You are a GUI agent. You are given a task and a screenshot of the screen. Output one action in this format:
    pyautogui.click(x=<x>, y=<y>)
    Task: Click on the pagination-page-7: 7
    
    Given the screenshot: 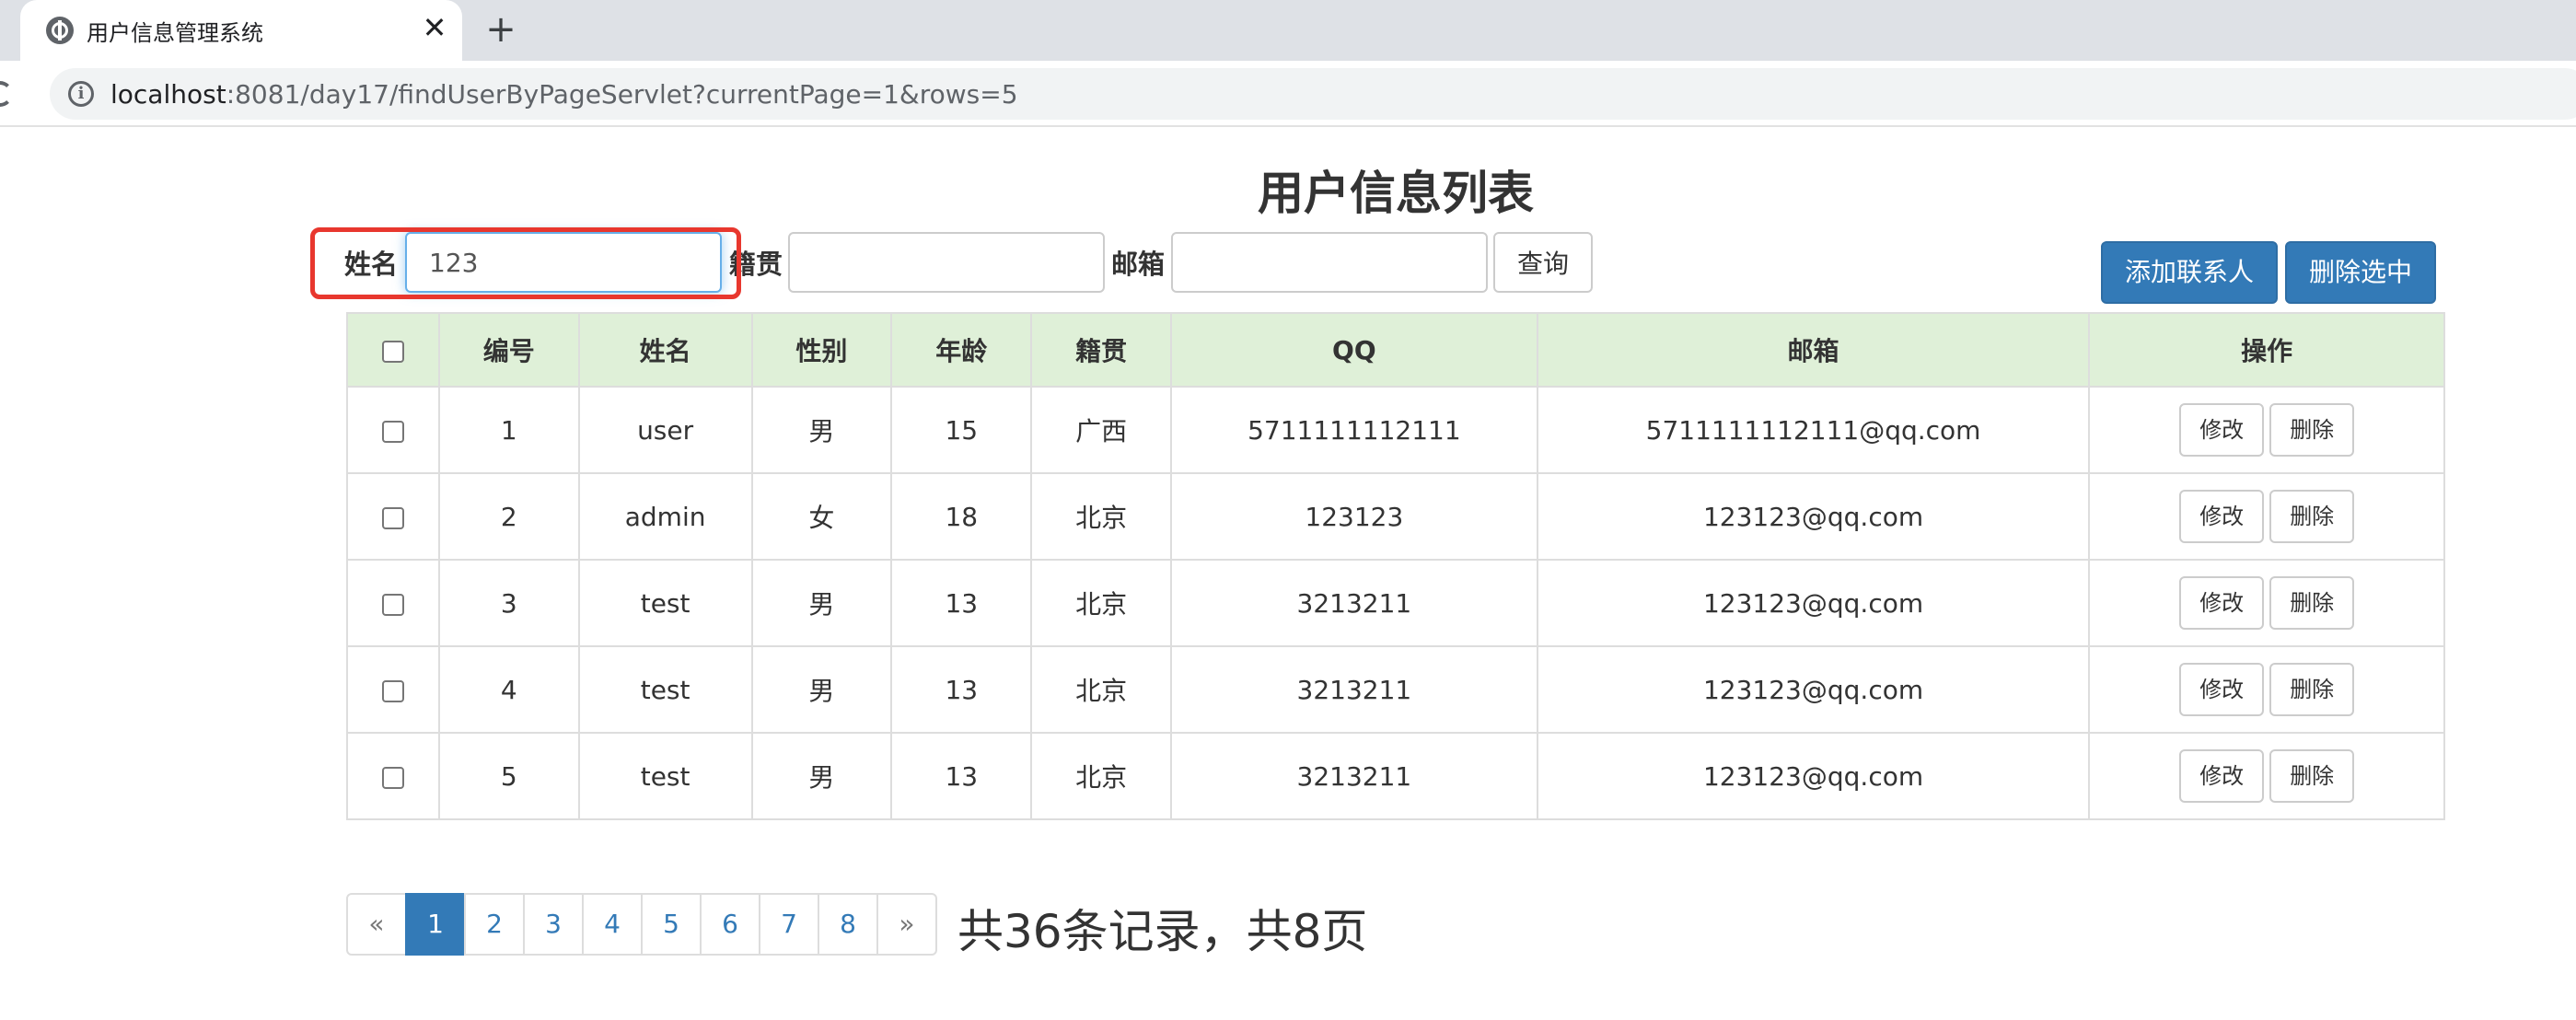 What is the action you would take?
    pyautogui.click(x=789, y=924)
    